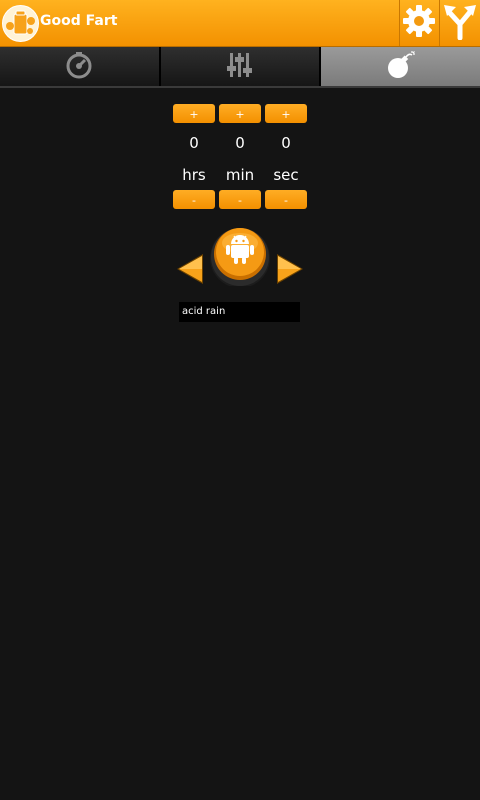  Describe the element at coordinates (286, 143) in the screenshot. I see `seconds-value: 0` at that location.